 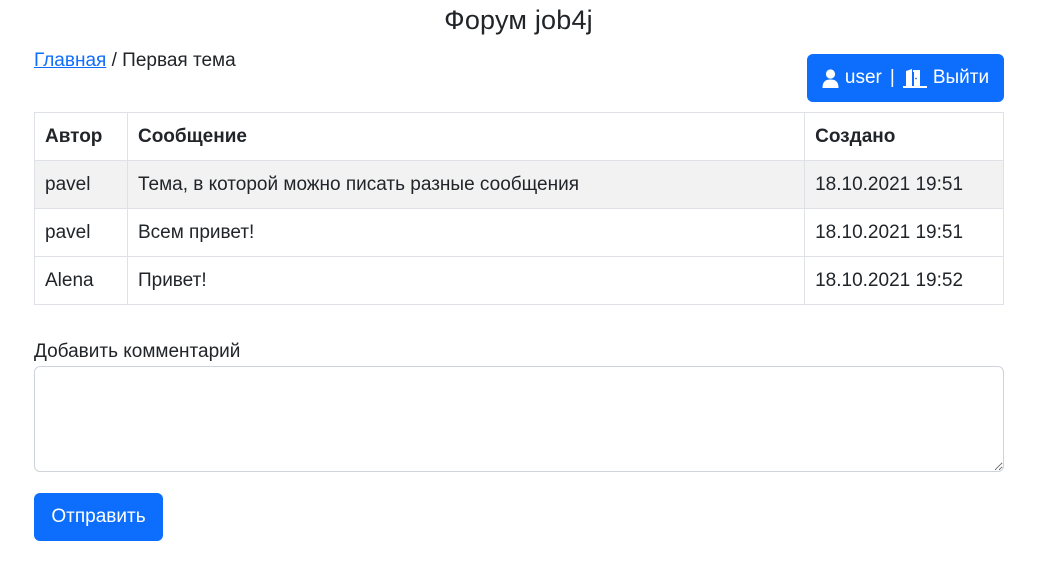 I want to click on comment-label: Добавить комментарий, so click(x=137, y=351).